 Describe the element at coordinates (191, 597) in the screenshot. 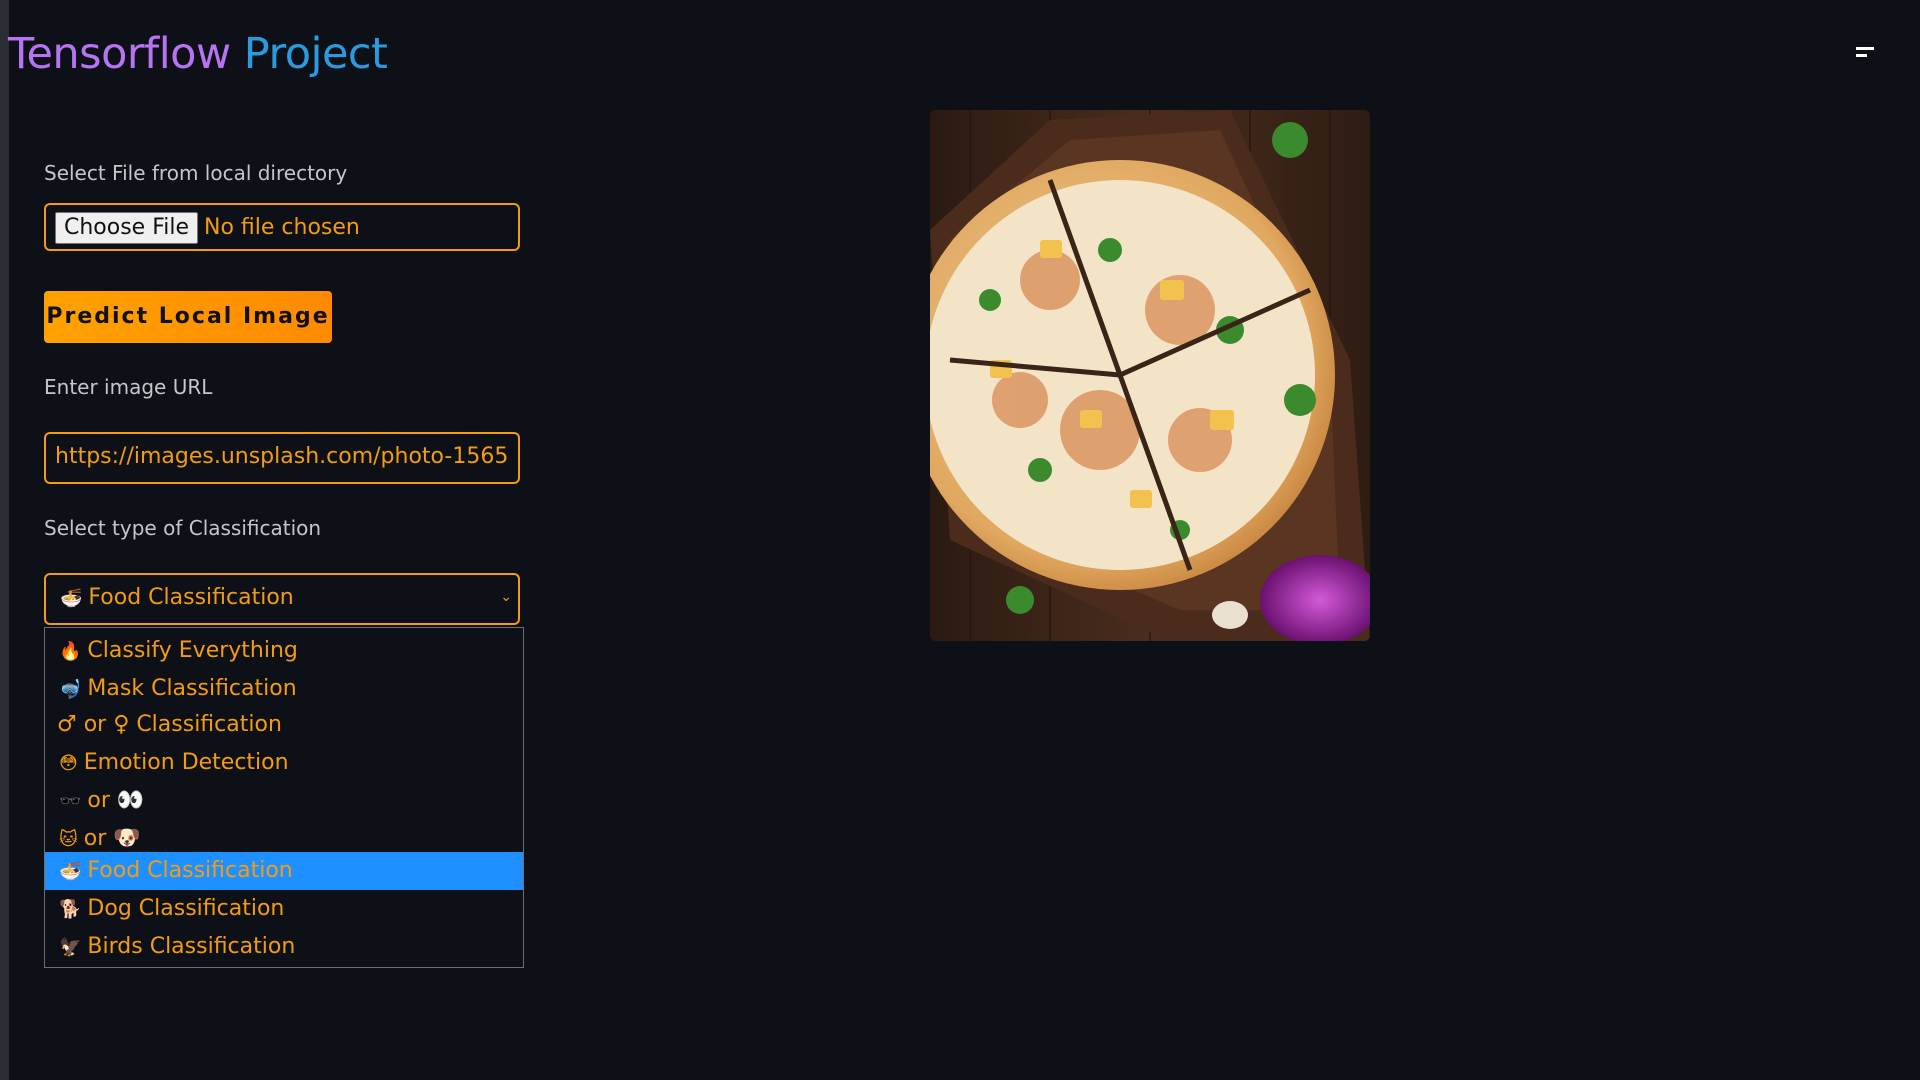

I see `classification-selected-text: Food Classification` at that location.